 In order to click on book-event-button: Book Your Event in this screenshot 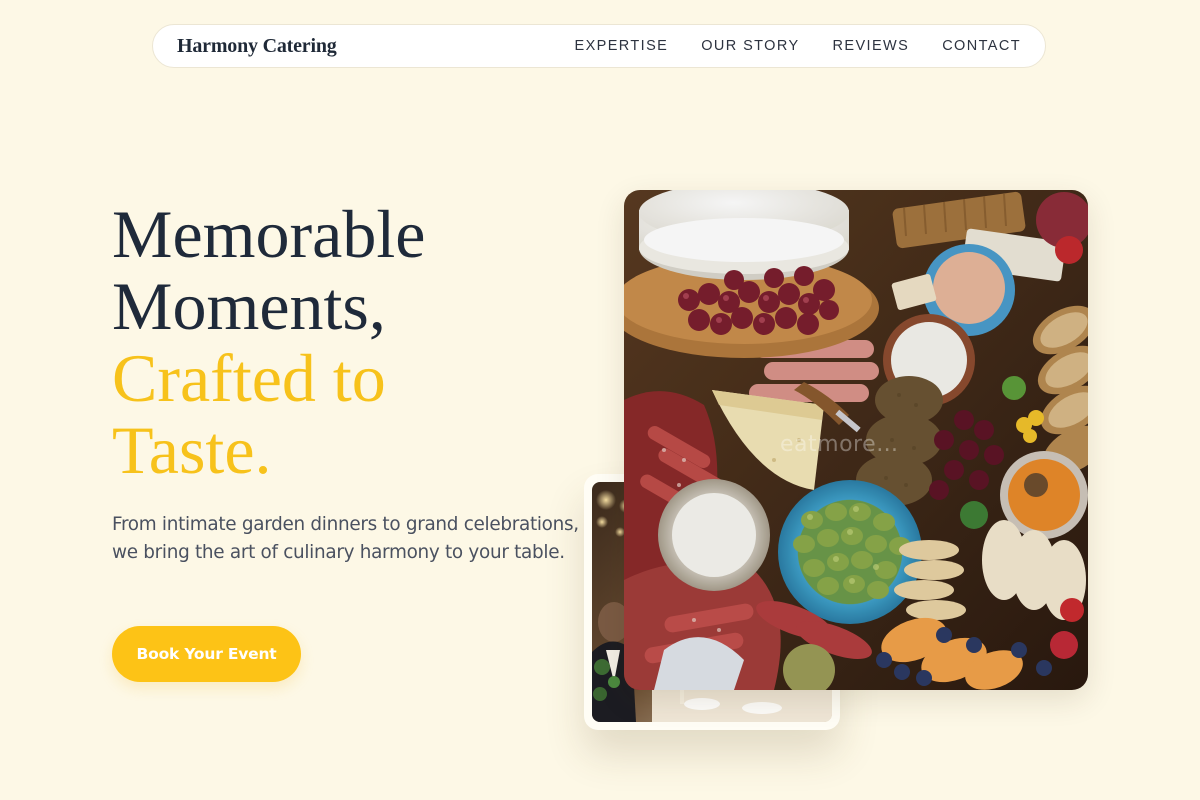, I will do `click(206, 654)`.